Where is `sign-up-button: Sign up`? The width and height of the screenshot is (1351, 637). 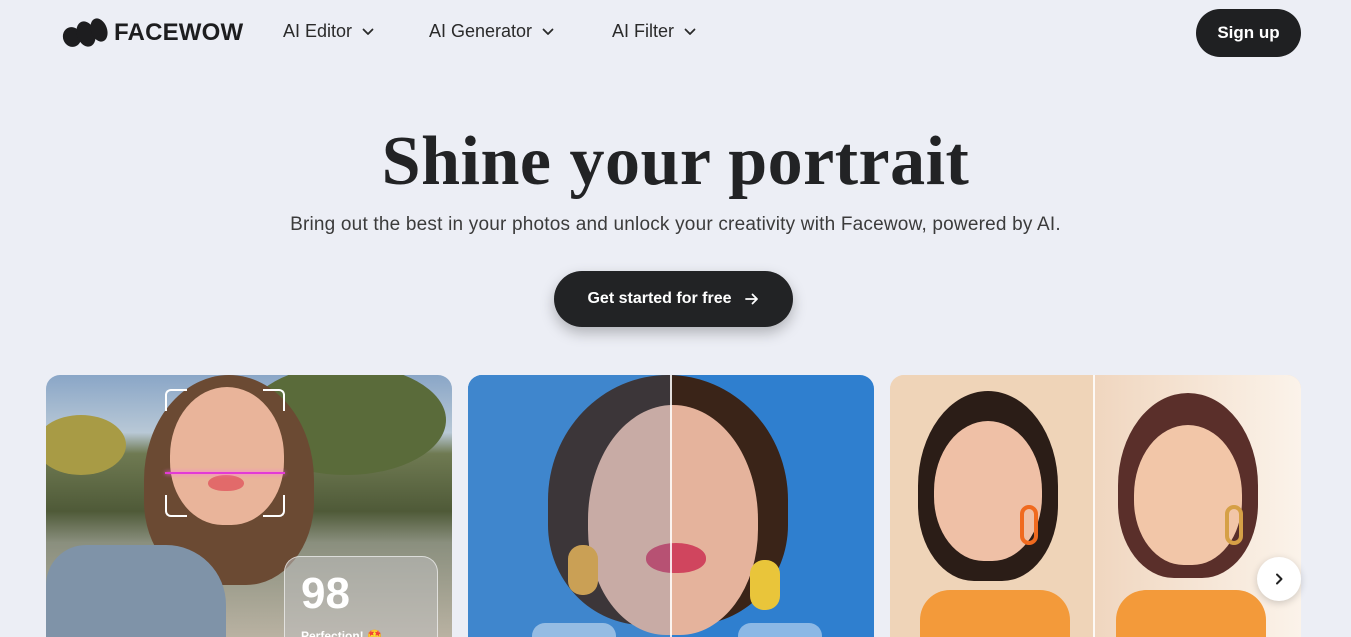
sign-up-button: Sign up is located at coordinates (1248, 33).